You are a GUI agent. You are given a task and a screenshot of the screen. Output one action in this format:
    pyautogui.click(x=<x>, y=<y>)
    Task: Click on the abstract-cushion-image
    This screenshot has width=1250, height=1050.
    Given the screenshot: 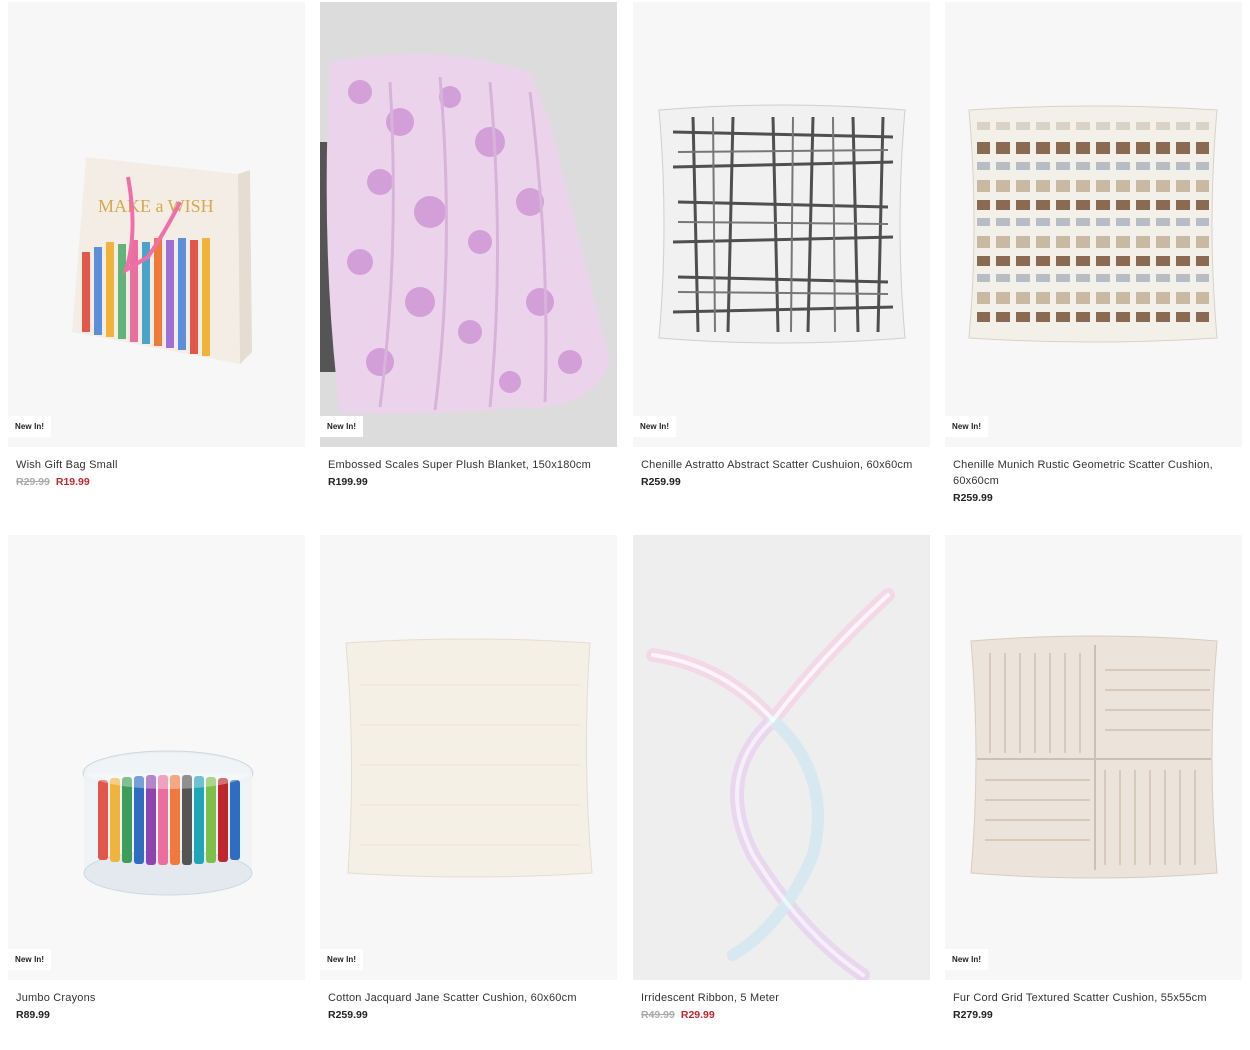 What is the action you would take?
    pyautogui.click(x=782, y=224)
    